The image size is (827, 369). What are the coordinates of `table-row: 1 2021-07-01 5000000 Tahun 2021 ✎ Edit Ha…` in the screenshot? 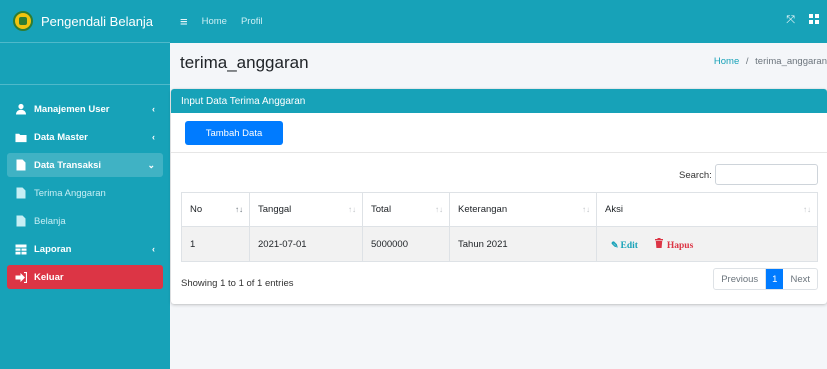 It's located at (499, 244).